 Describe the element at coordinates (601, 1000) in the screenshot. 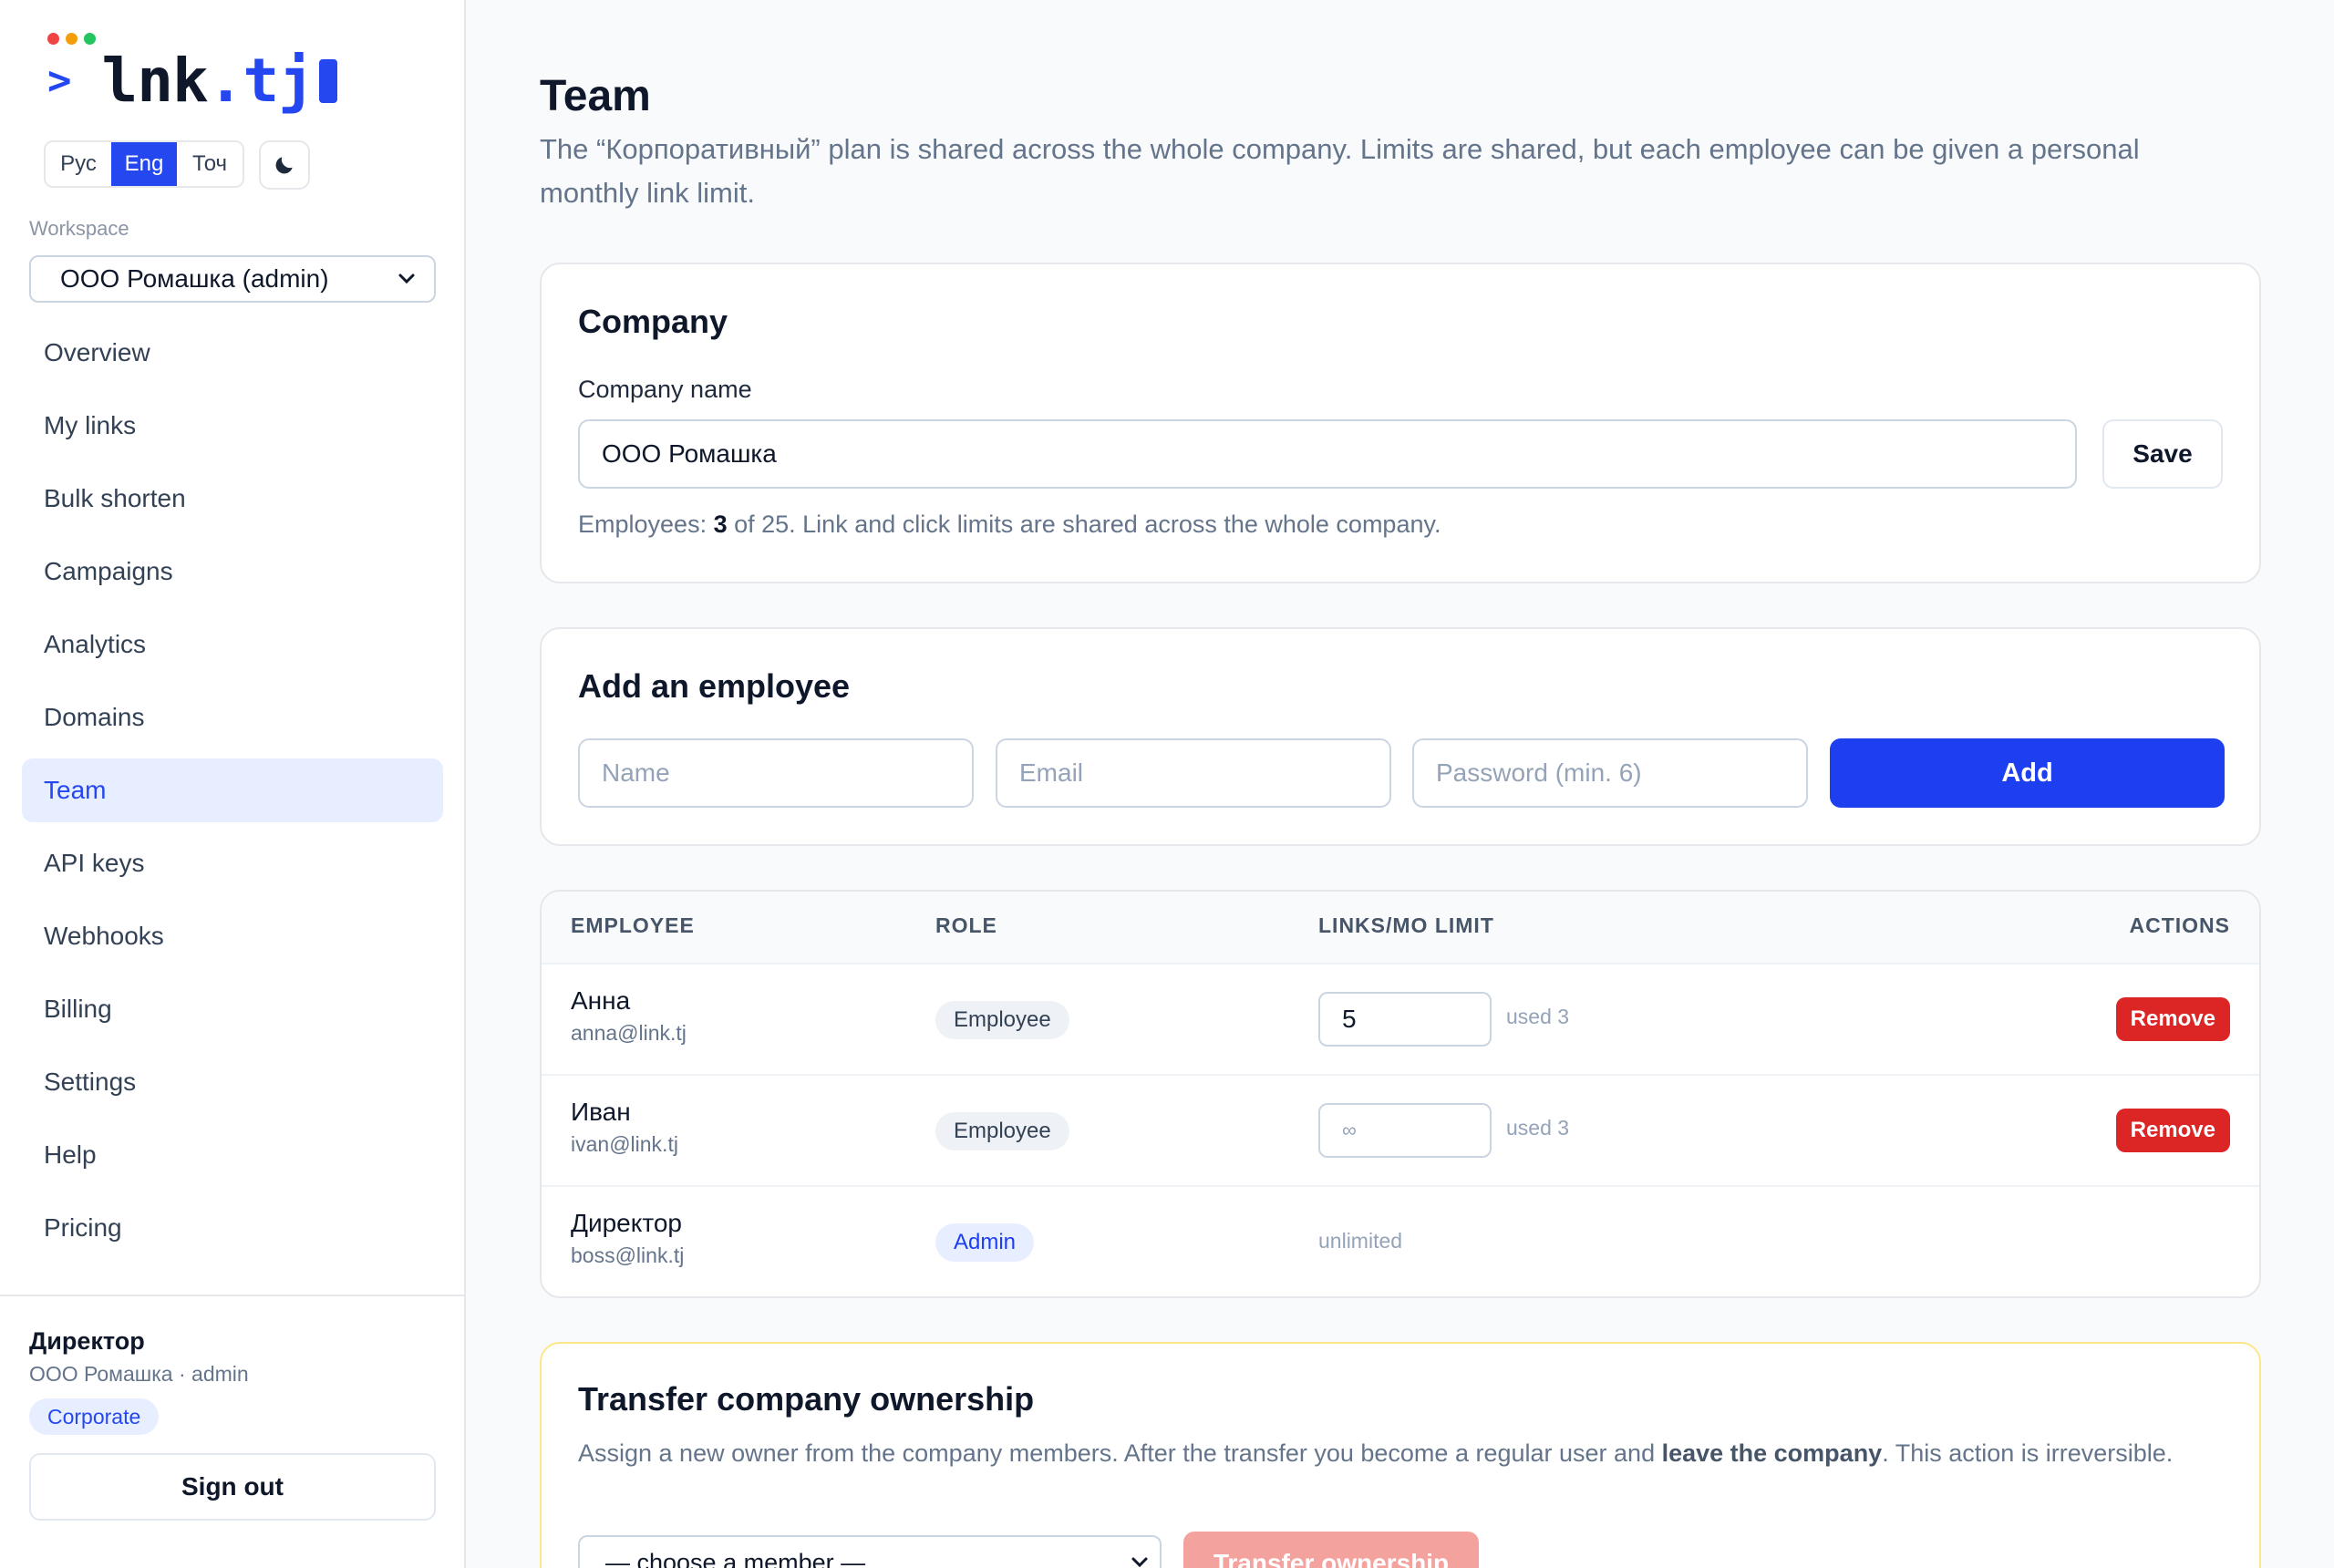

I see `employee-name: Анна` at that location.